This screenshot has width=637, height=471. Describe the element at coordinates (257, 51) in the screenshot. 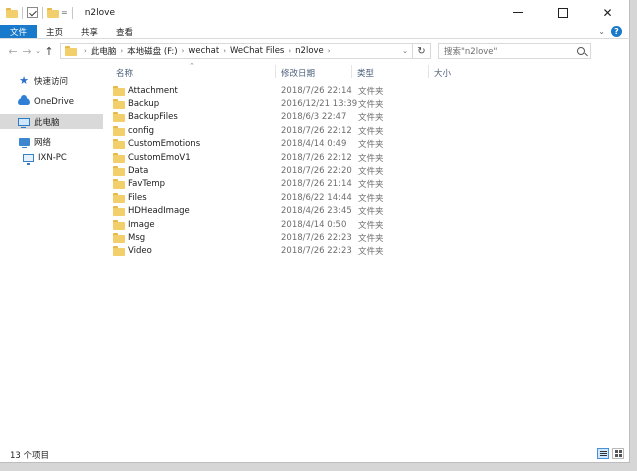

I see `breadcrumb-wechat-files: WeChat Files` at that location.